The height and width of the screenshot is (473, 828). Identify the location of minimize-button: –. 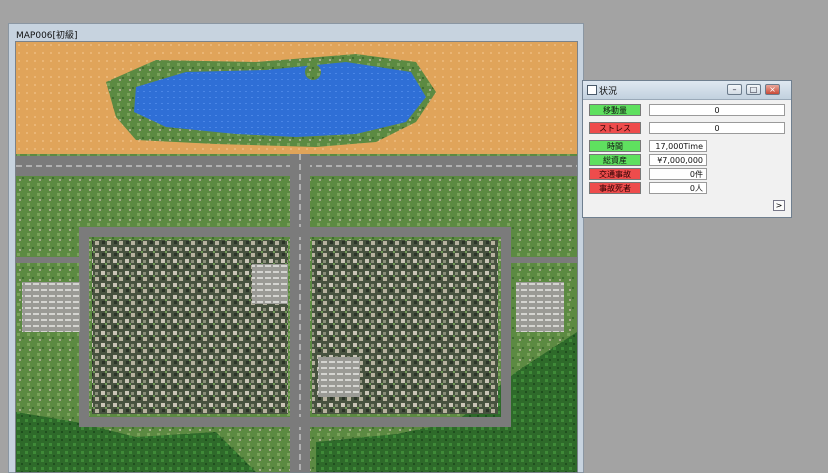
(734, 89).